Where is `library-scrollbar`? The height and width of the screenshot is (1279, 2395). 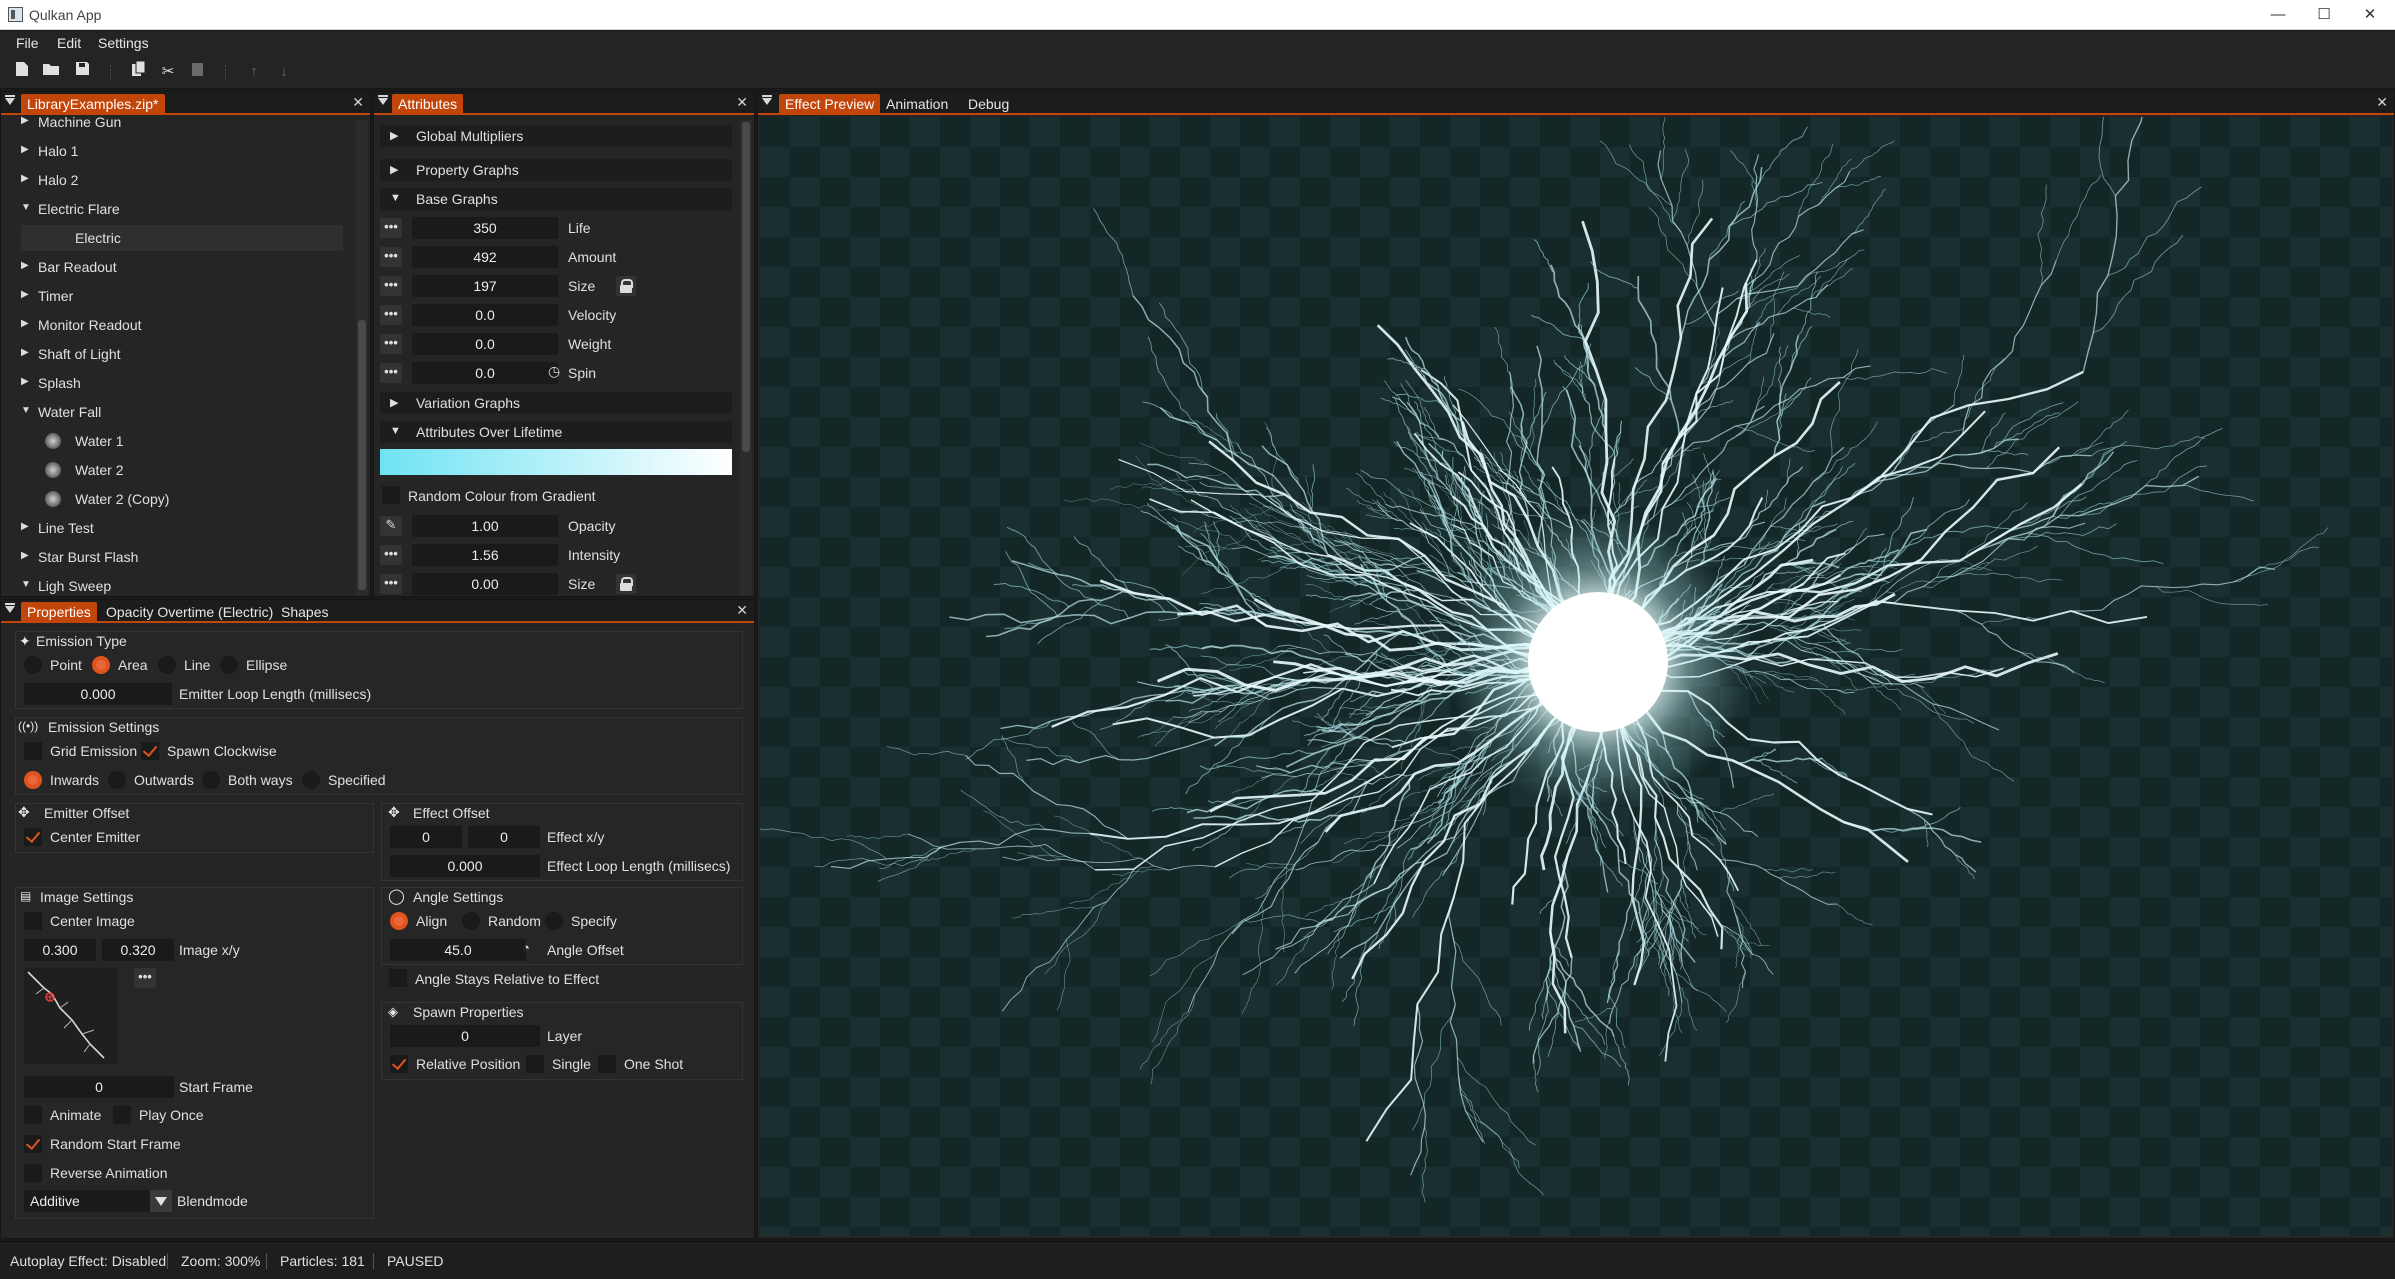
library-scrollbar is located at coordinates (362, 358).